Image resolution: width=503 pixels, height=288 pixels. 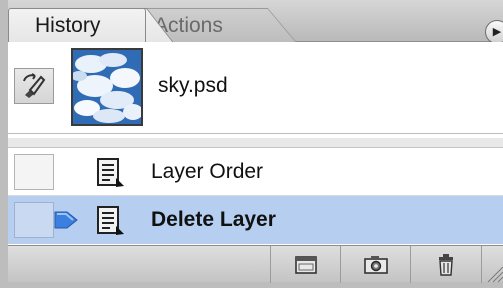 I want to click on snapshot-label: sky.psd, so click(x=193, y=85).